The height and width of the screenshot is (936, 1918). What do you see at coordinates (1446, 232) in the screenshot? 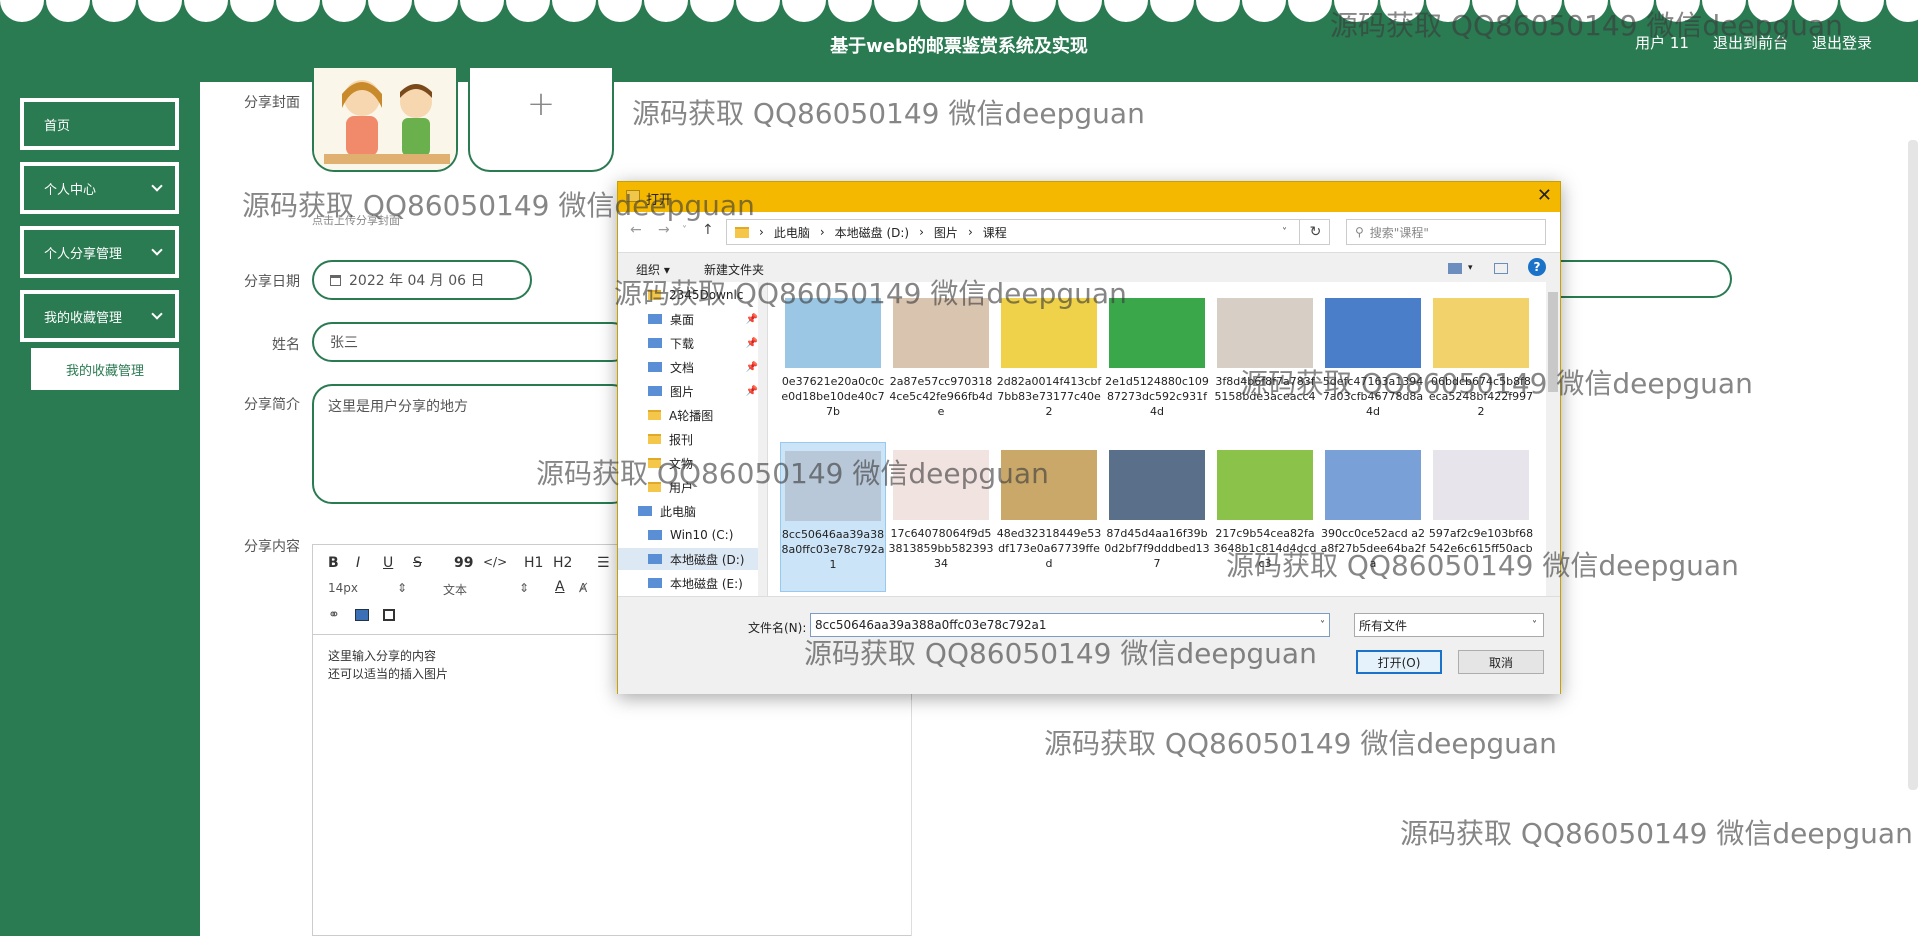
I see `search-input: ⚲ 搜索"课程"` at bounding box center [1446, 232].